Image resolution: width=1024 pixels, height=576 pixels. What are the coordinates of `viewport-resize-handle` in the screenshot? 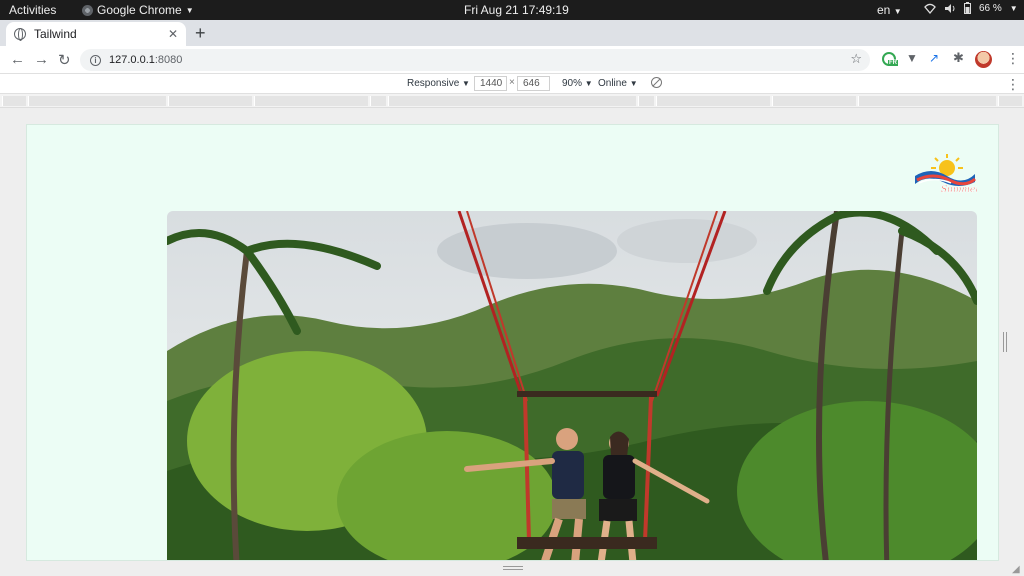 It's located at (1005, 342).